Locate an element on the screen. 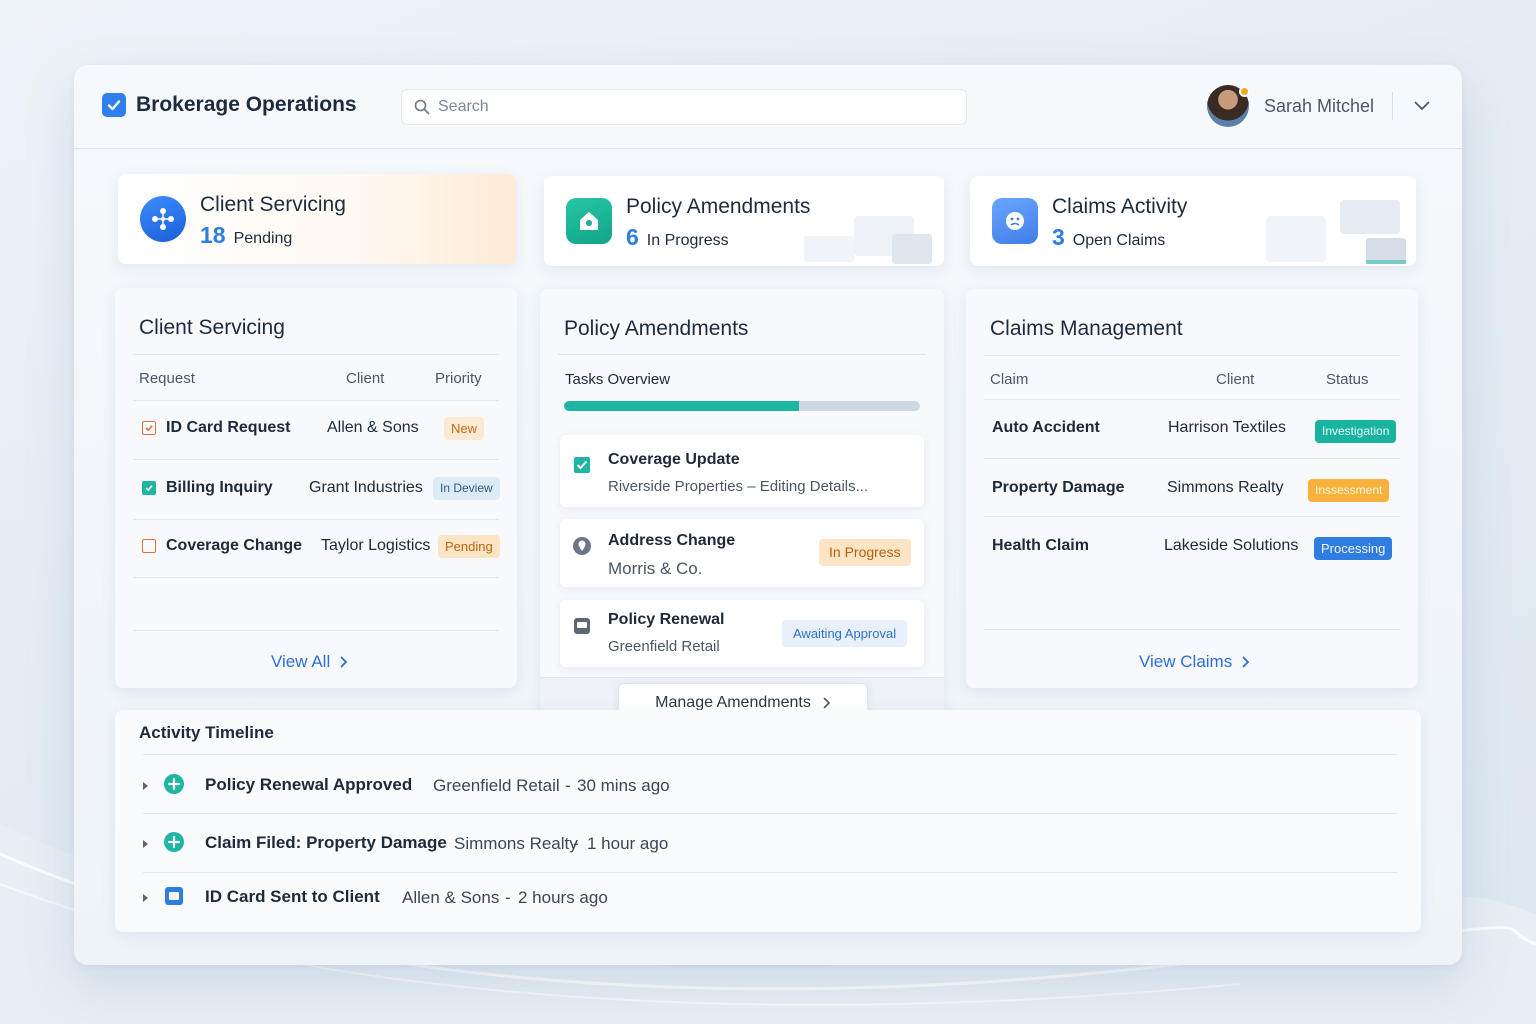  brand: Brokerage Operations is located at coordinates (229, 105).